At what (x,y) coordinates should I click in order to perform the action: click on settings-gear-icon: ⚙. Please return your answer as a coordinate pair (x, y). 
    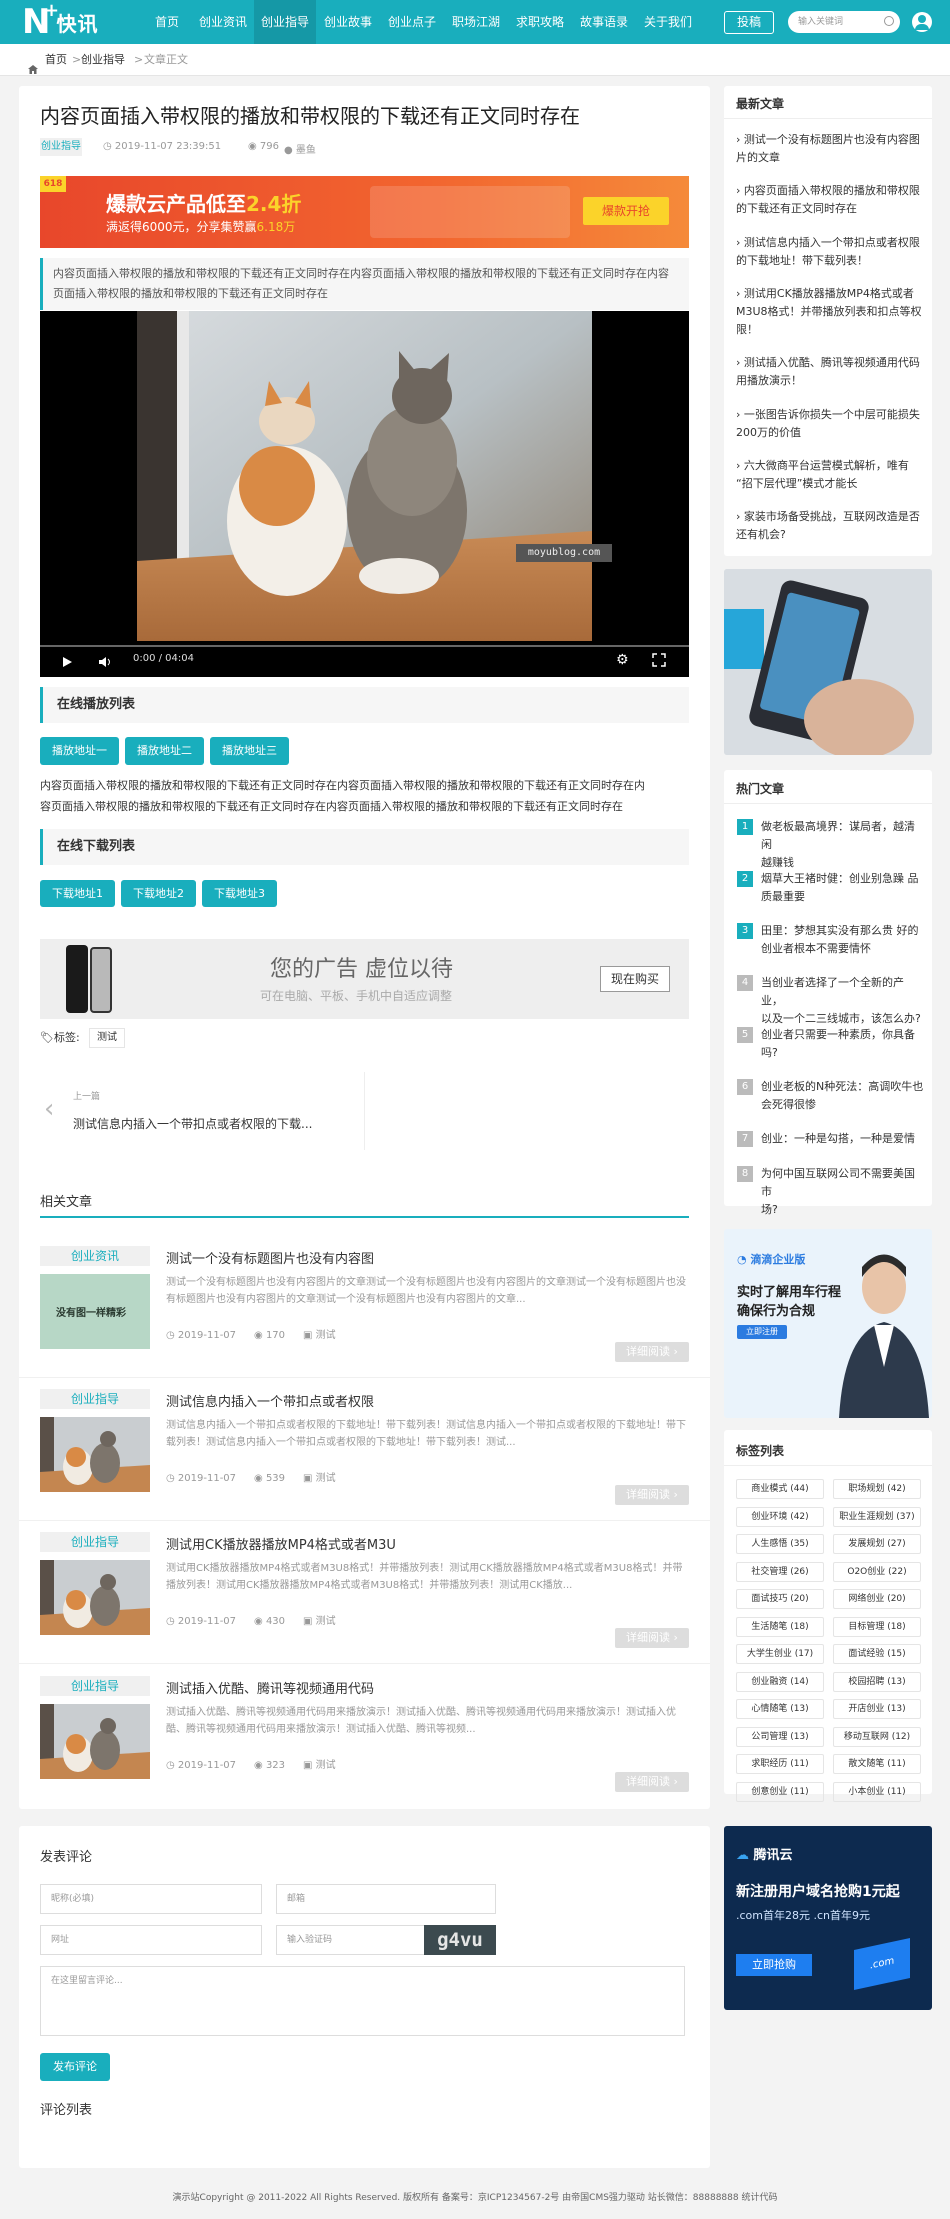
    Looking at the image, I should click on (622, 660).